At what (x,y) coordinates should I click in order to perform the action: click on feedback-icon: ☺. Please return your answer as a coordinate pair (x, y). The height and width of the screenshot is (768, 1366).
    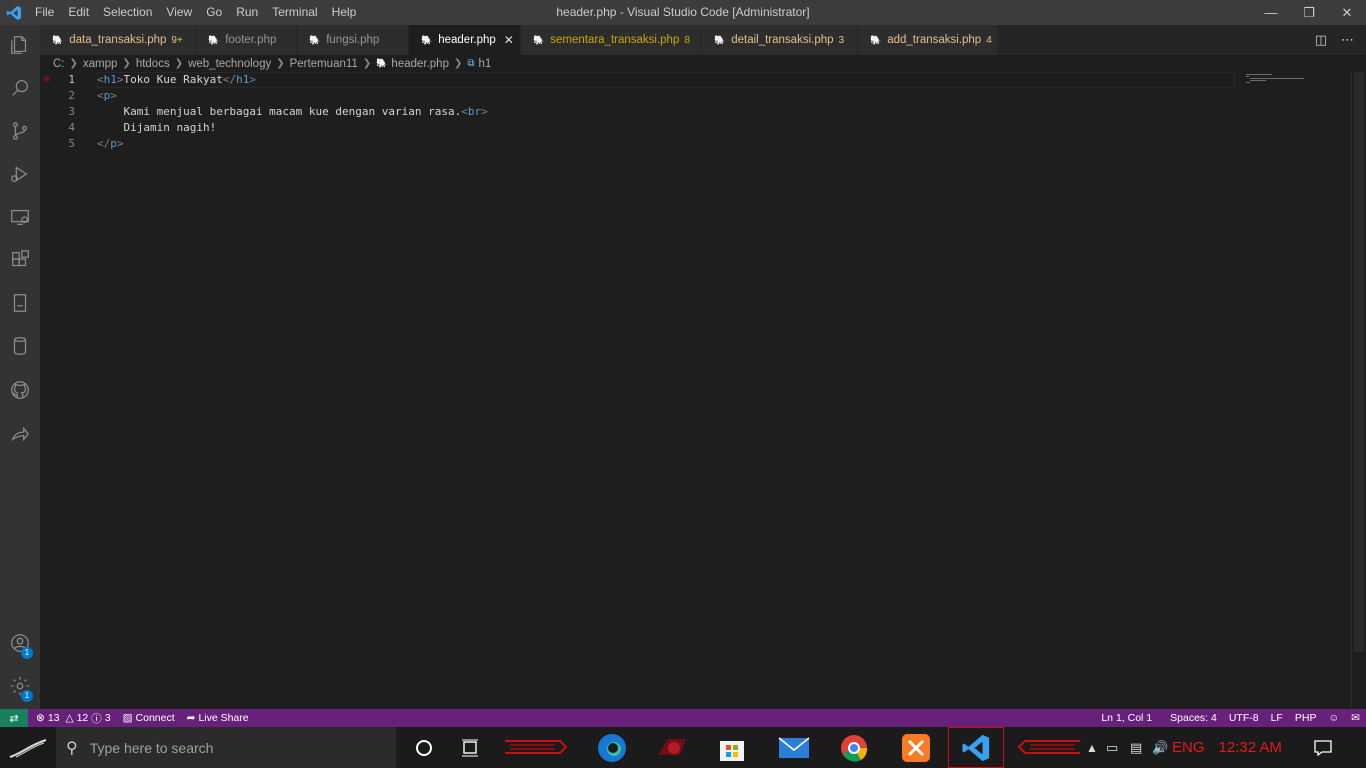
    Looking at the image, I should click on (1333, 718).